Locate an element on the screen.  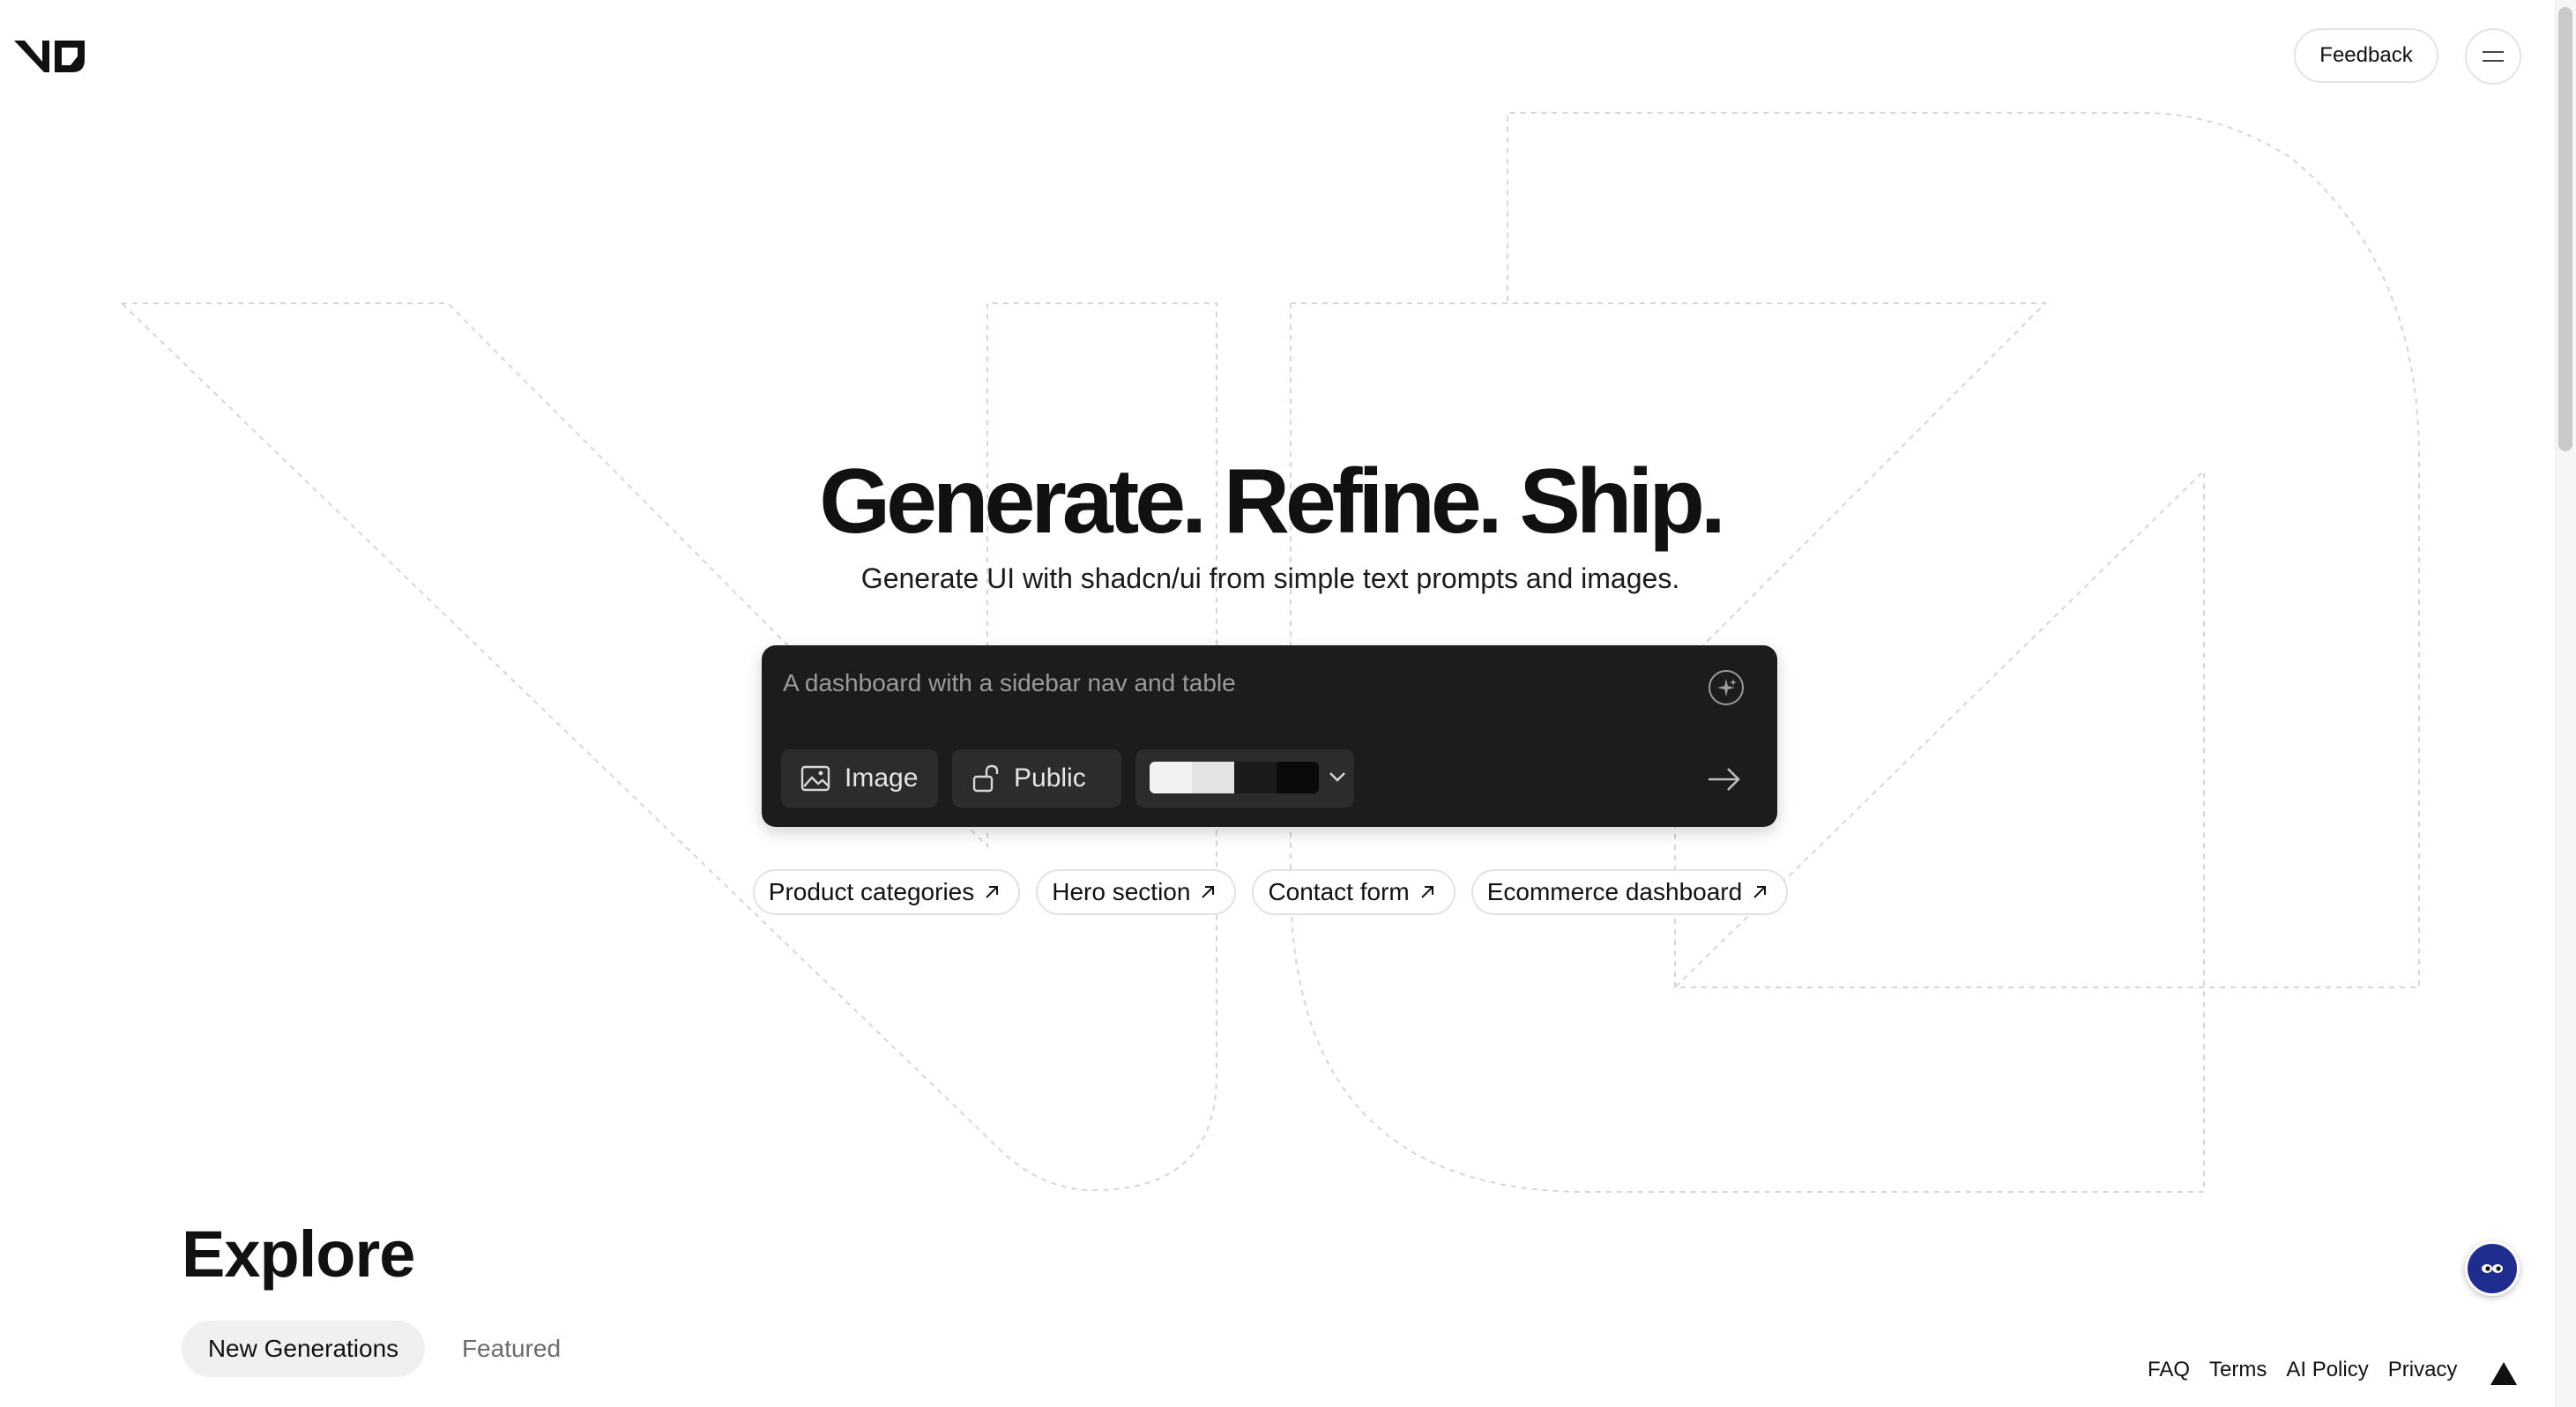
chat-widget-button is located at coordinates (2492, 1268).